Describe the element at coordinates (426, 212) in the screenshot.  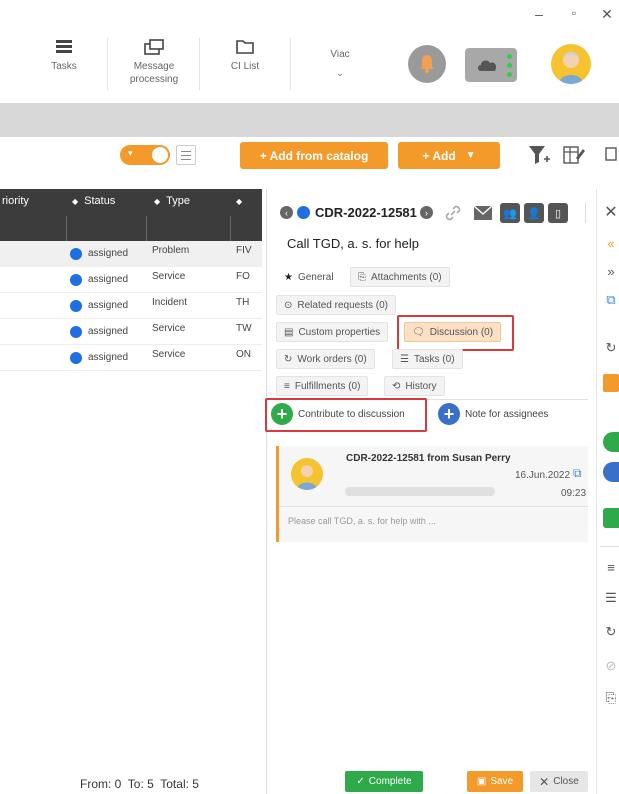
I see `next-icon: ›` at that location.